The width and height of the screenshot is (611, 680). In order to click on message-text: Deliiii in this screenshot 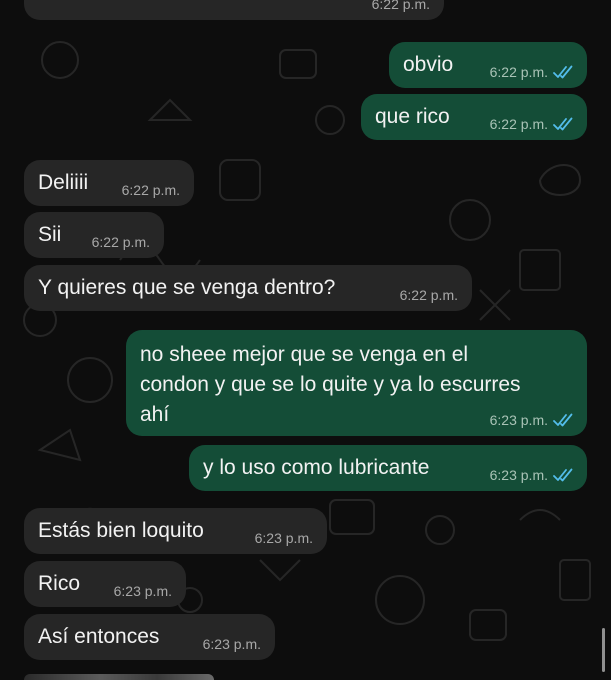, I will do `click(63, 182)`.